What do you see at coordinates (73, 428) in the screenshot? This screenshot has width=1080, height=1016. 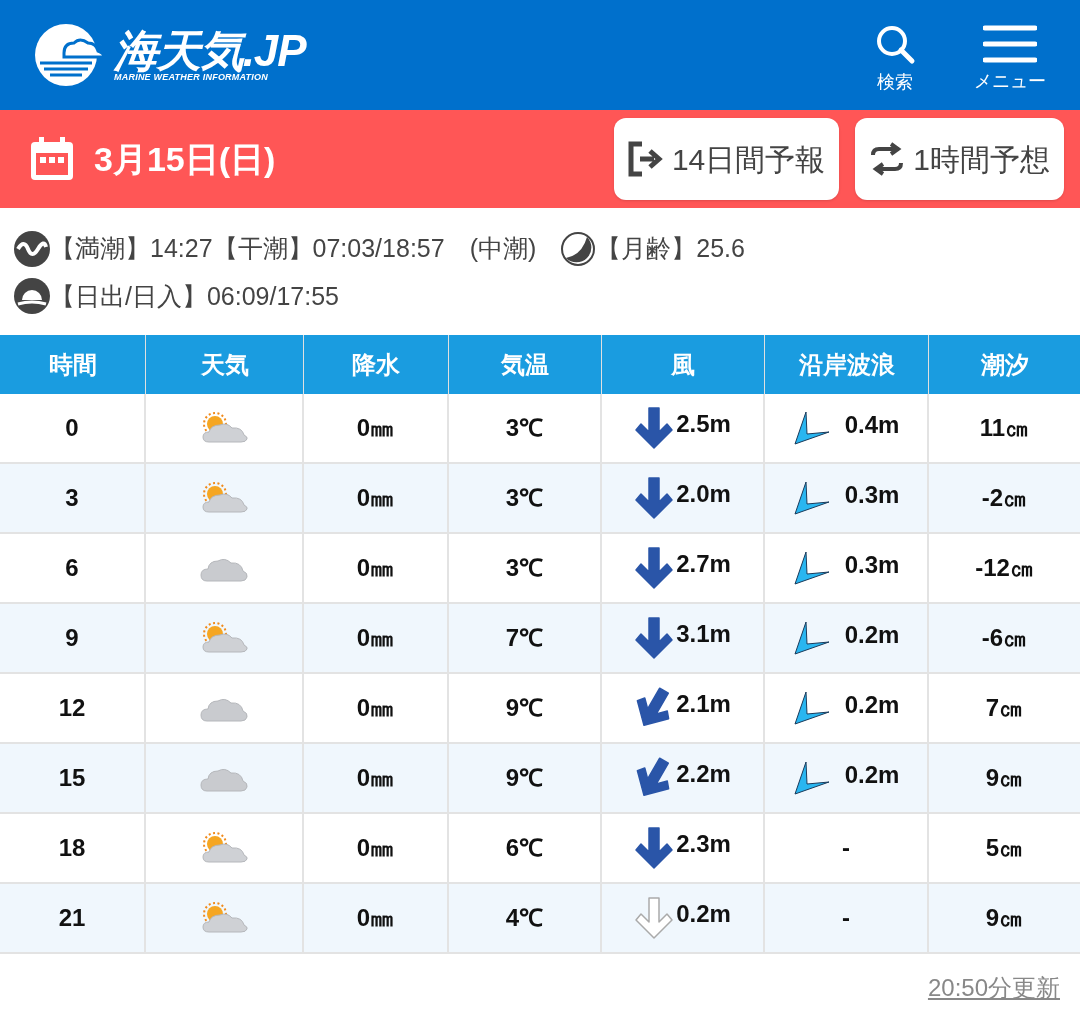 I see `table-cell: 0` at bounding box center [73, 428].